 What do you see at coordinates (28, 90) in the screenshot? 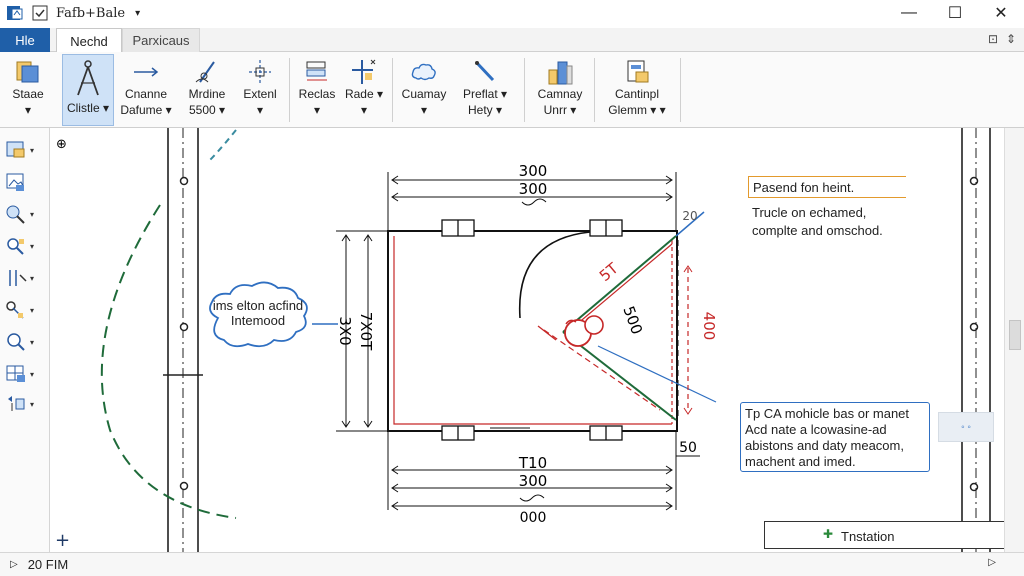
I see `stage-button: Staae ▾` at bounding box center [28, 90].